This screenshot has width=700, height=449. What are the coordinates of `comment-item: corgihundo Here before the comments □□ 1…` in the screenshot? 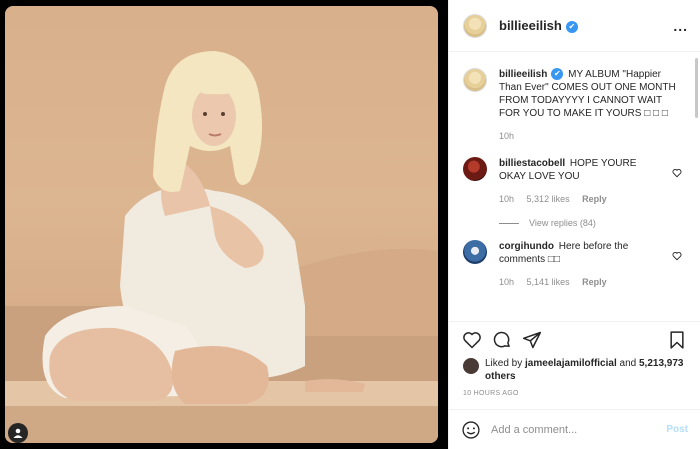 It's located at (573, 264).